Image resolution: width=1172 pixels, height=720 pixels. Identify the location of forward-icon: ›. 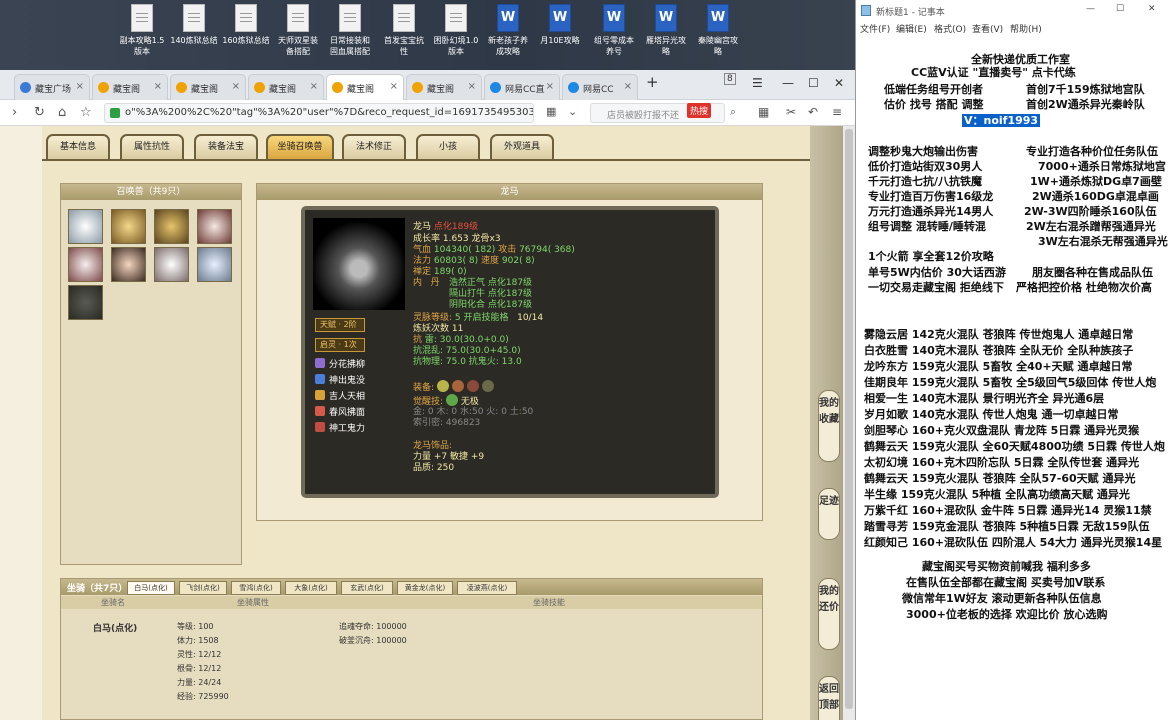
(14, 112).